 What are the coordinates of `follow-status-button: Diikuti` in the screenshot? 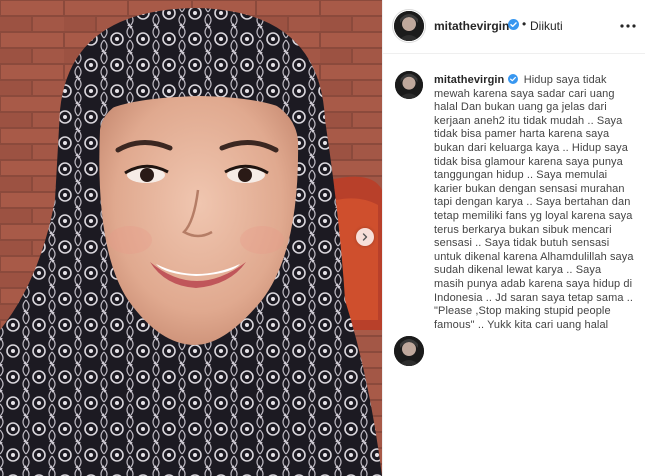 It's located at (546, 26).